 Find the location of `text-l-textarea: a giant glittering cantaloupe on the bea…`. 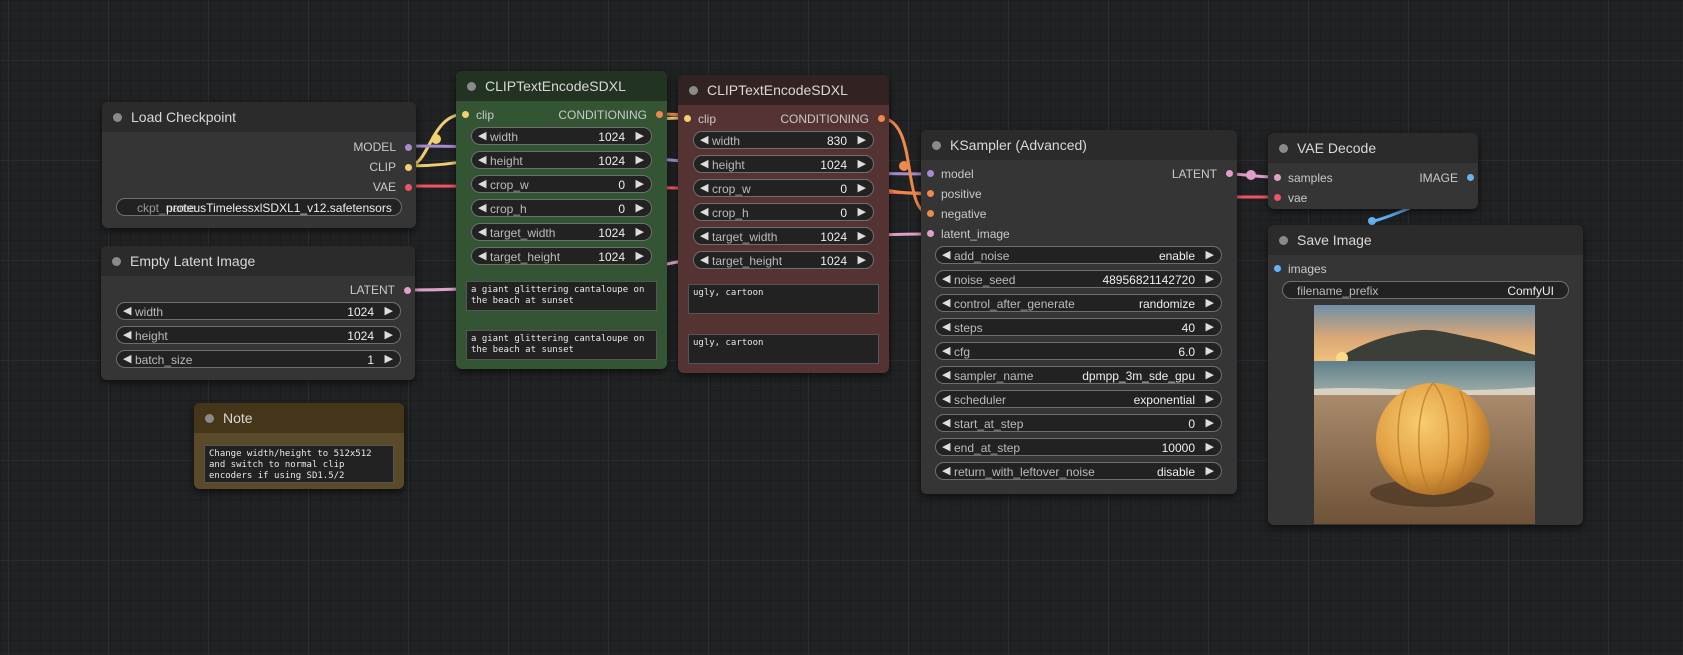

text-l-textarea: a giant glittering cantaloupe on the bea… is located at coordinates (561, 345).